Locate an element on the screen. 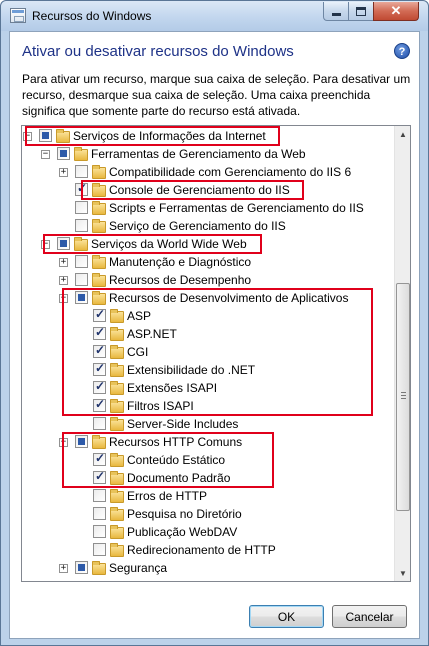 The height and width of the screenshot is (646, 429). tree-item: Erros de HTTP is located at coordinates (208, 496).